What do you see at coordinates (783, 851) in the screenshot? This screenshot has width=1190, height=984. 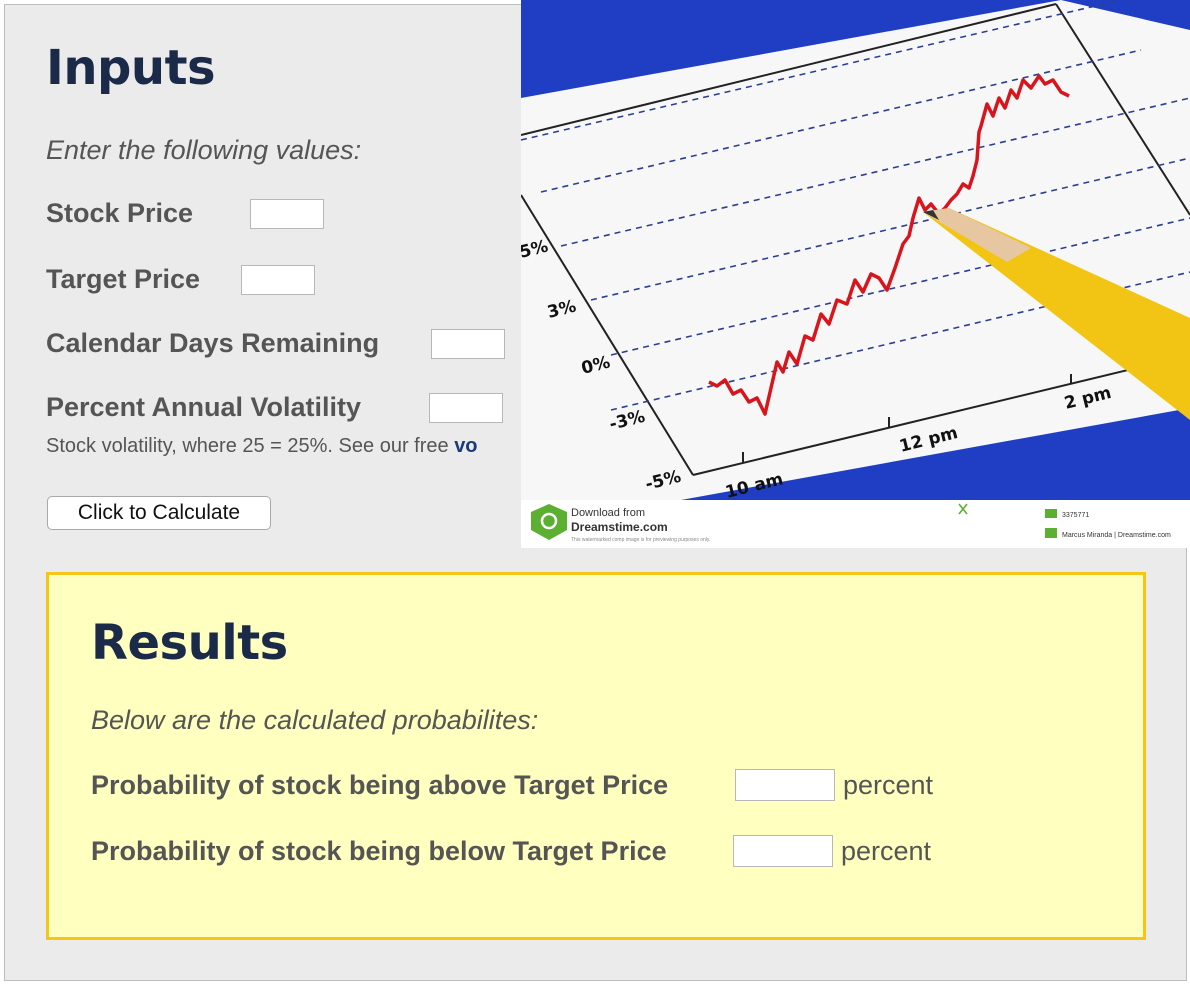 I see `prob-below-output` at bounding box center [783, 851].